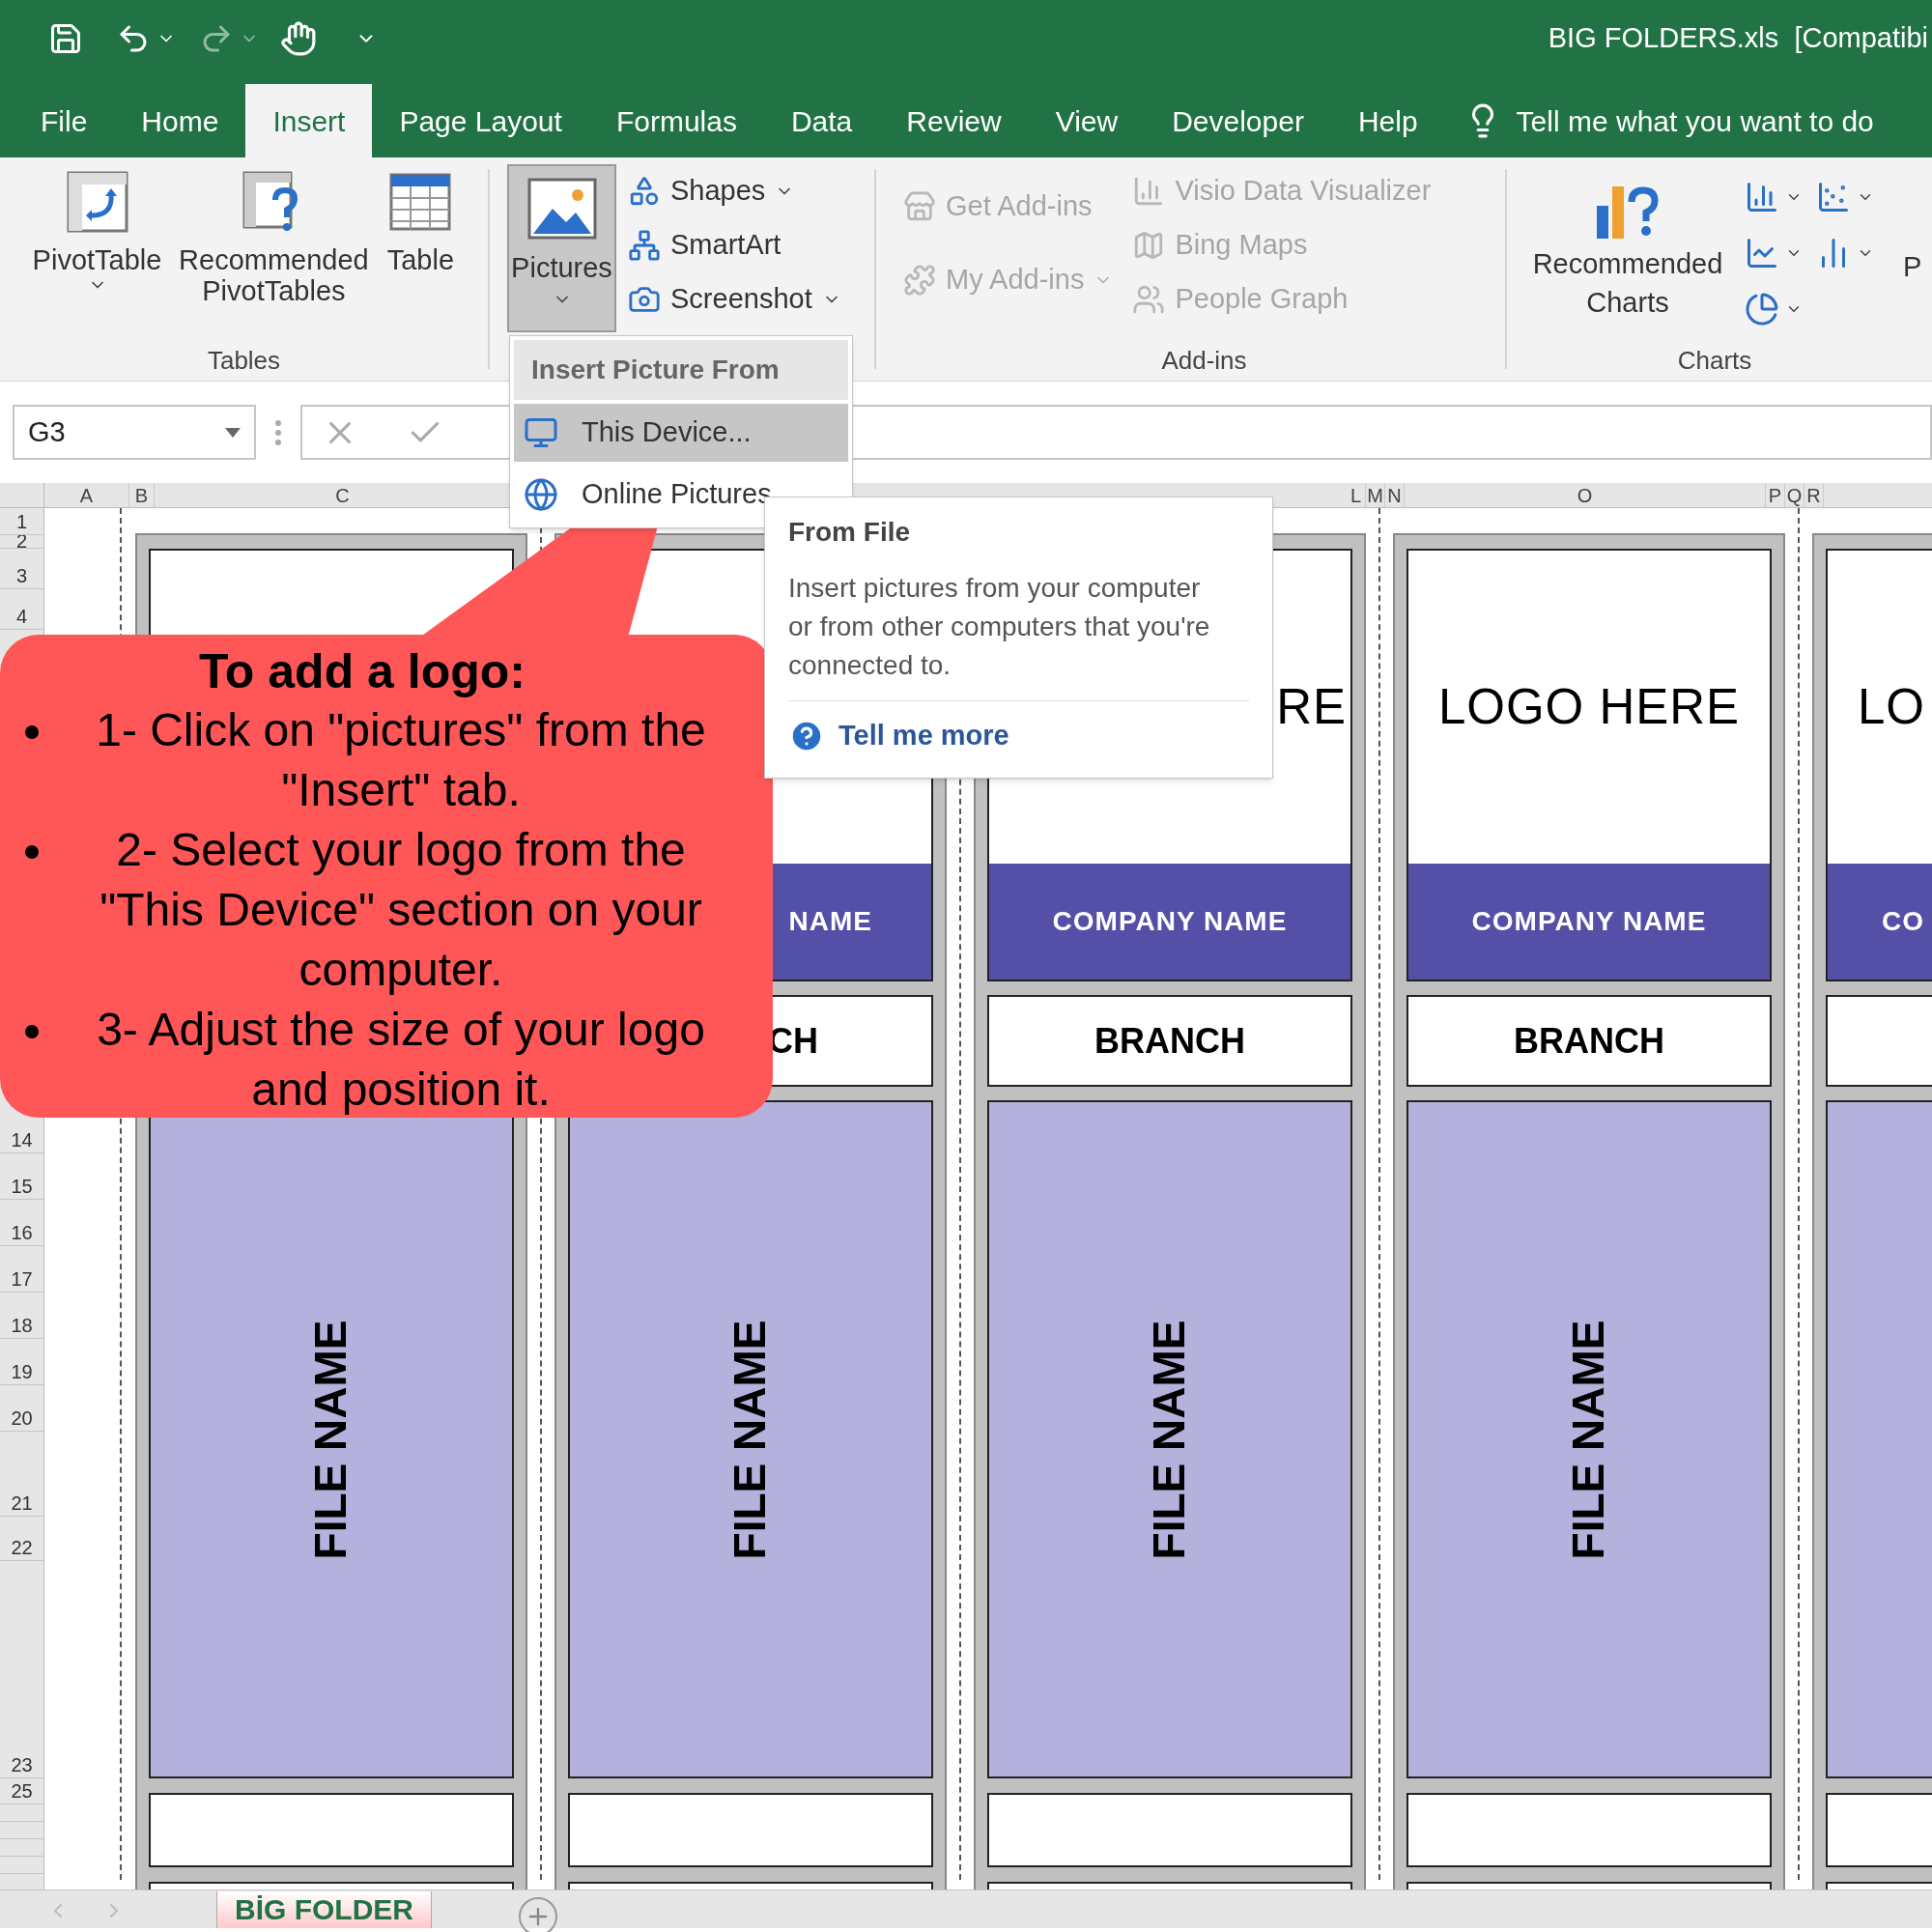 The width and height of the screenshot is (1932, 1932). Describe the element at coordinates (21, 576) in the screenshot. I see `row-header: 3` at that location.